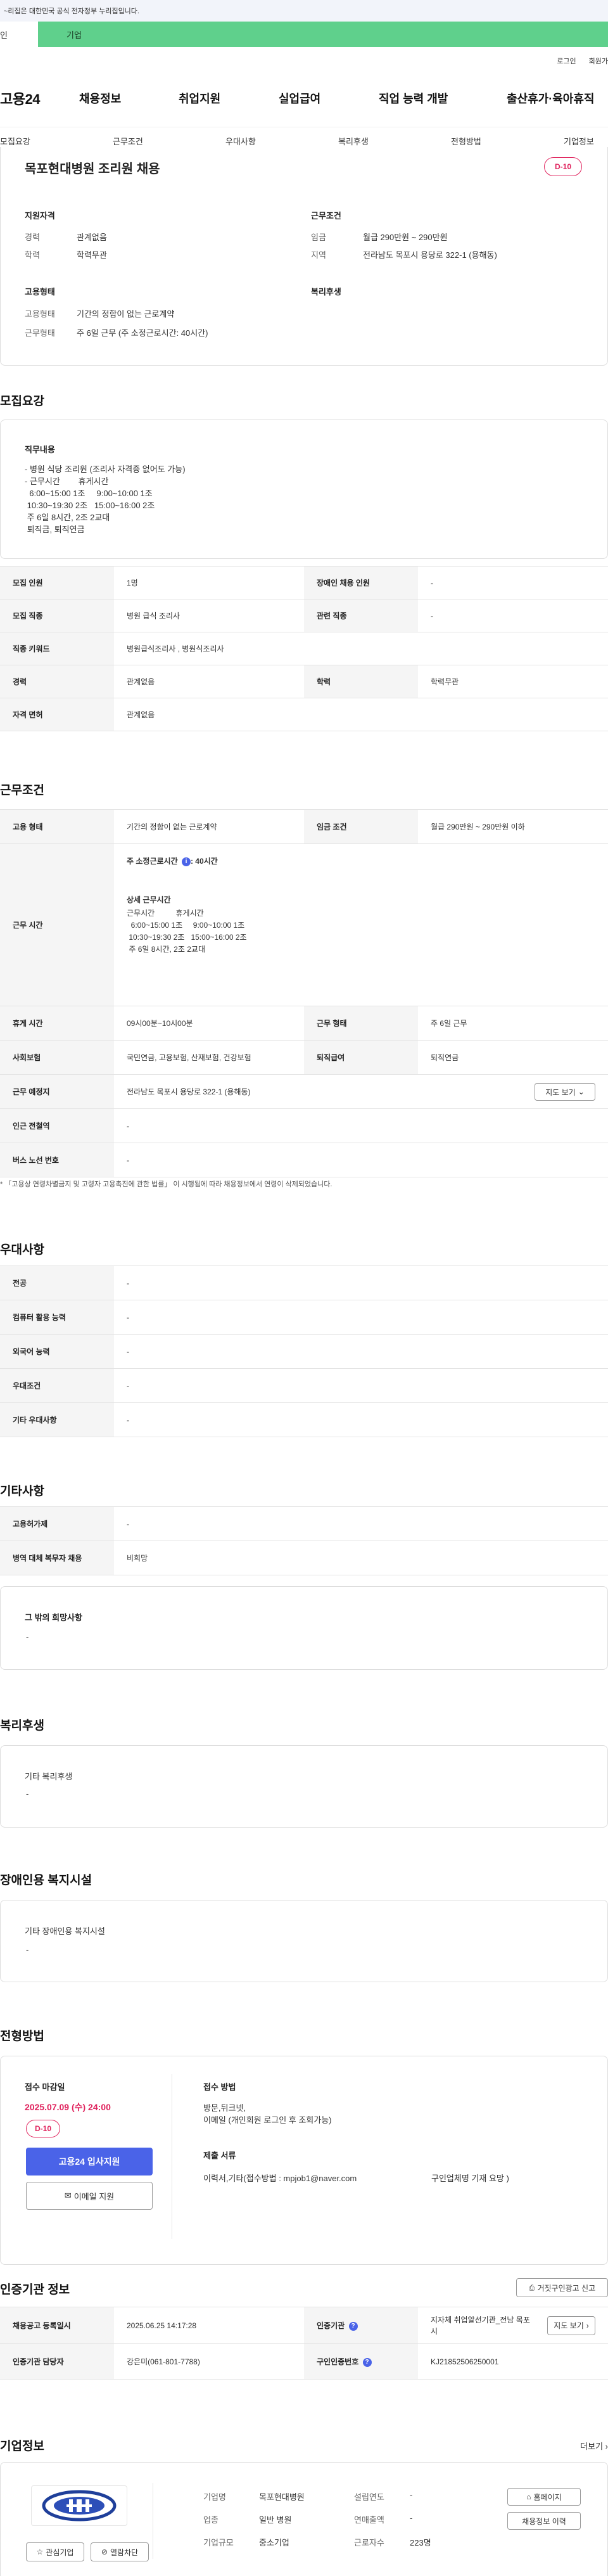  Describe the element at coordinates (304, 1283) in the screenshot. I see `table-row: 전공 -` at that location.